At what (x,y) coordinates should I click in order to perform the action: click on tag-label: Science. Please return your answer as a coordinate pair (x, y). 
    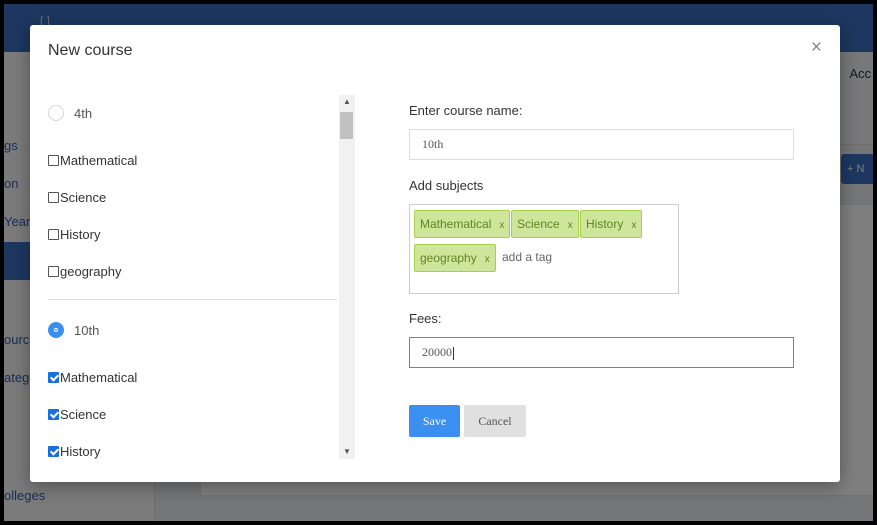
    Looking at the image, I should click on (538, 224).